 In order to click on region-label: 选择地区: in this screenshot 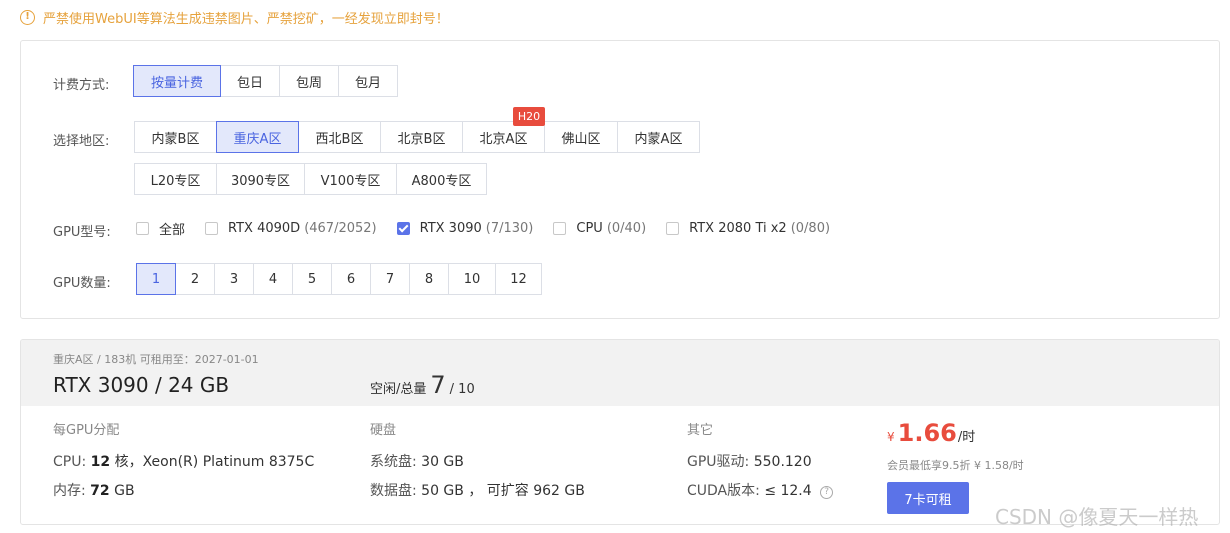, I will do `click(81, 141)`.